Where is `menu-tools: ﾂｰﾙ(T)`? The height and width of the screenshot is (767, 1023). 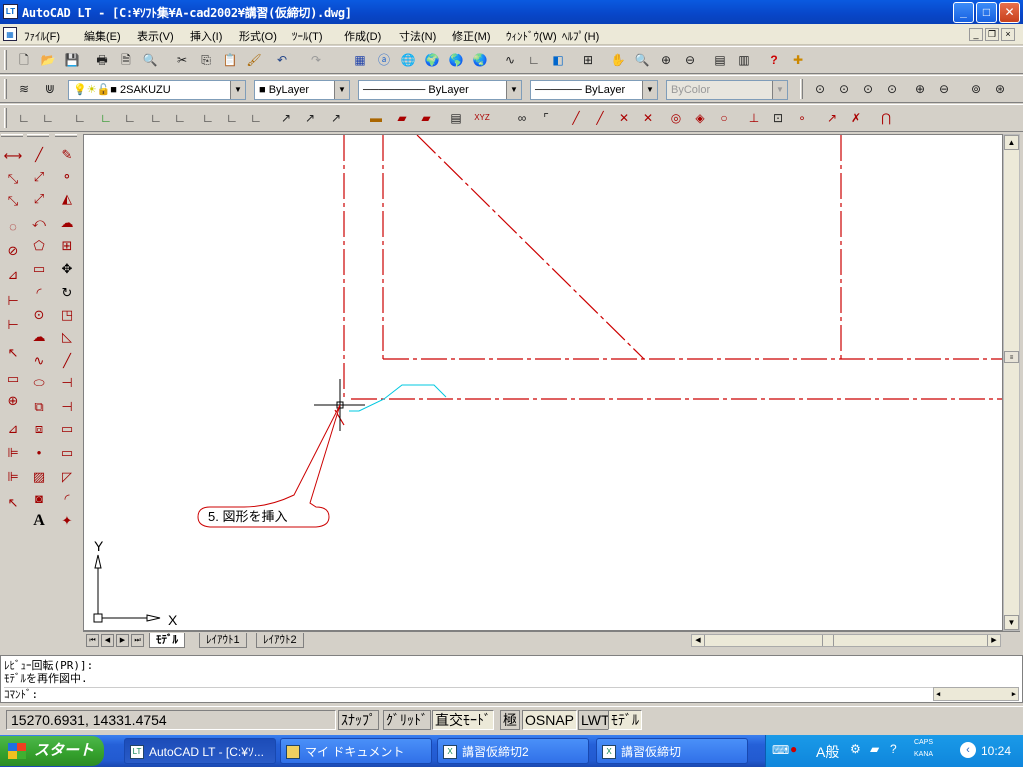
menu-tools: ﾂｰﾙ(T) is located at coordinates (307, 36).